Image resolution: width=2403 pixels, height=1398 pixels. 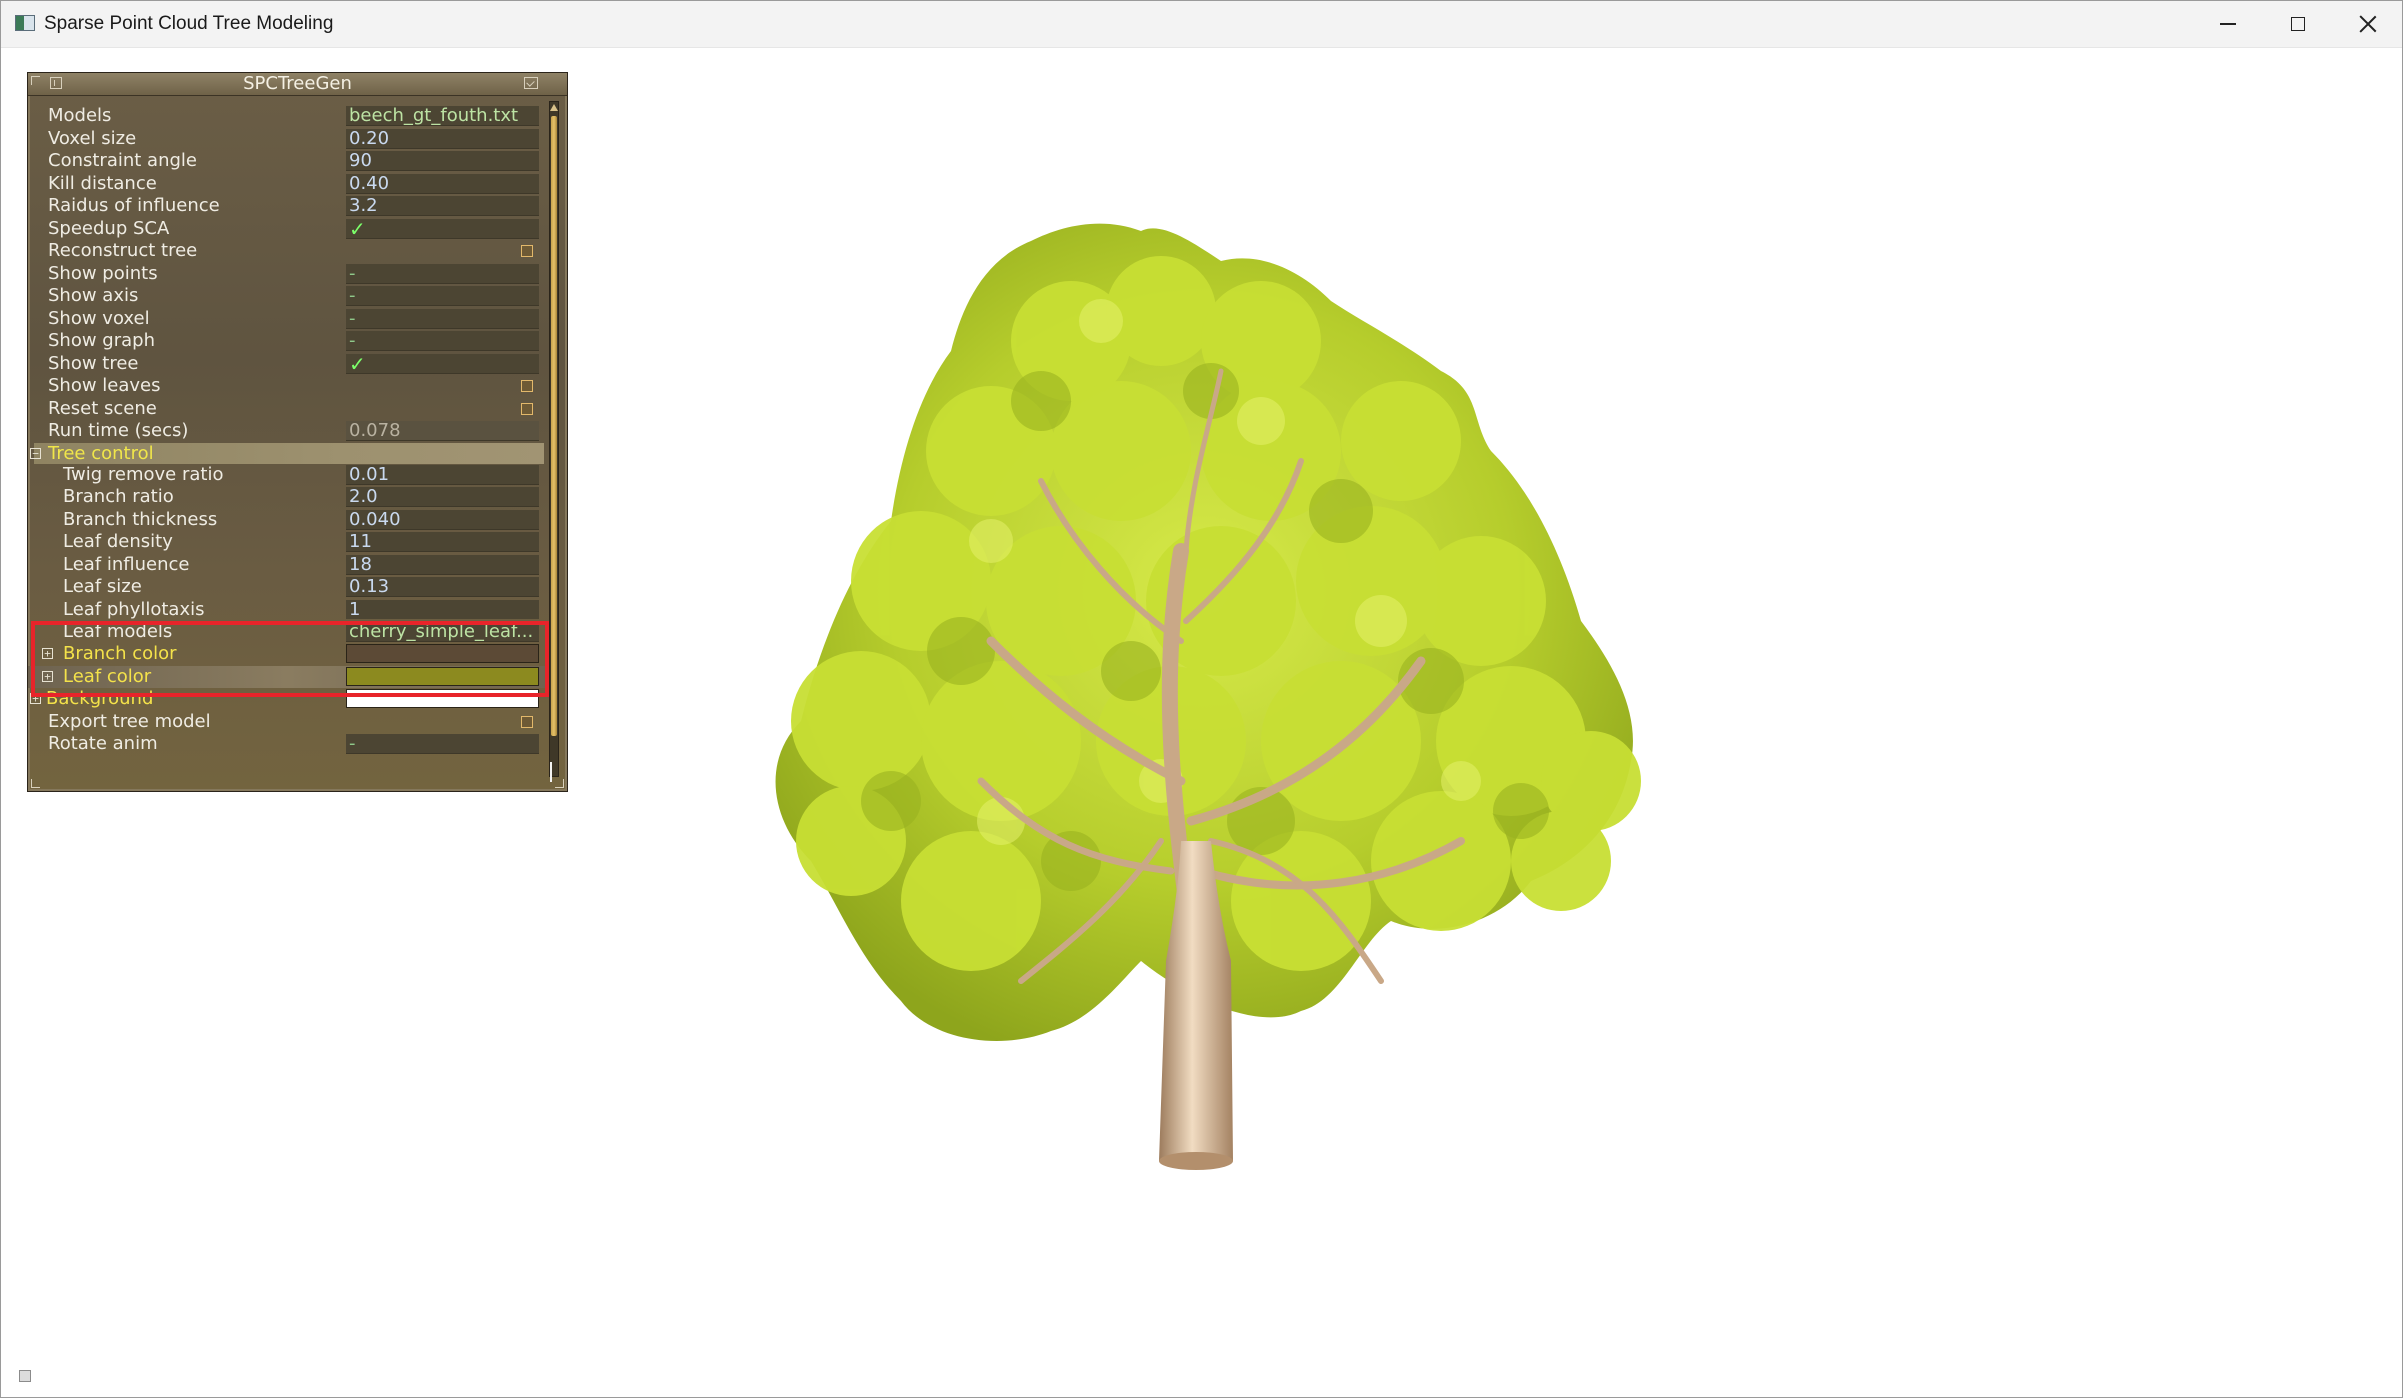 What do you see at coordinates (102, 183) in the screenshot?
I see `param-label: Kill distance` at bounding box center [102, 183].